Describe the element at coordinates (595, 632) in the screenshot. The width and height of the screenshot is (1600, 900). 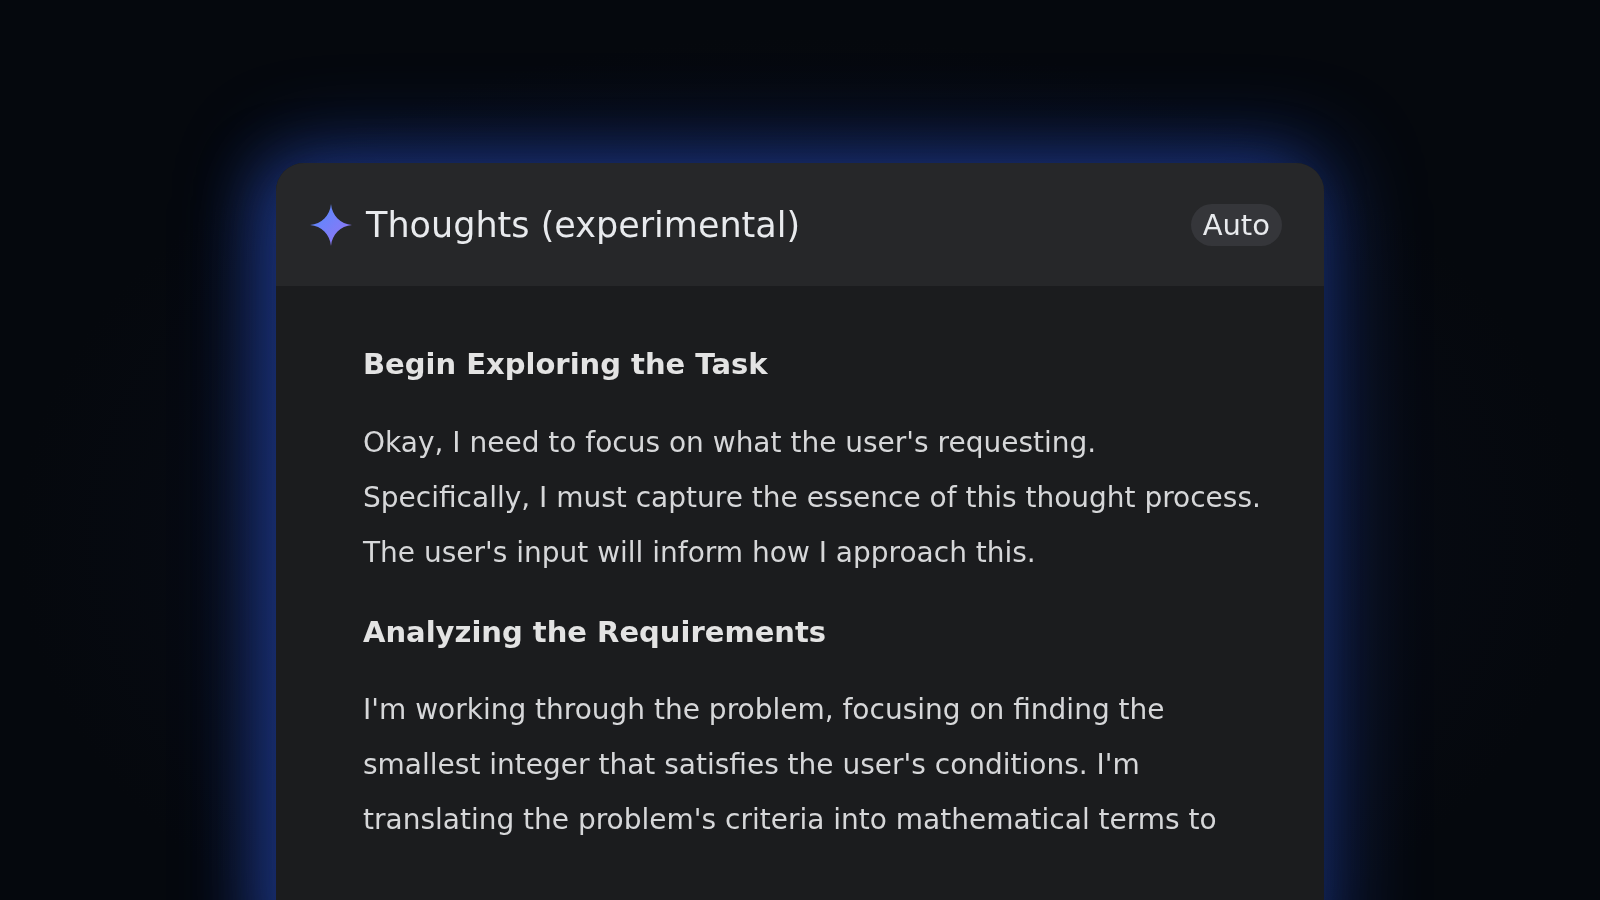
I see `section-heading: Analyzing the Requirements` at that location.